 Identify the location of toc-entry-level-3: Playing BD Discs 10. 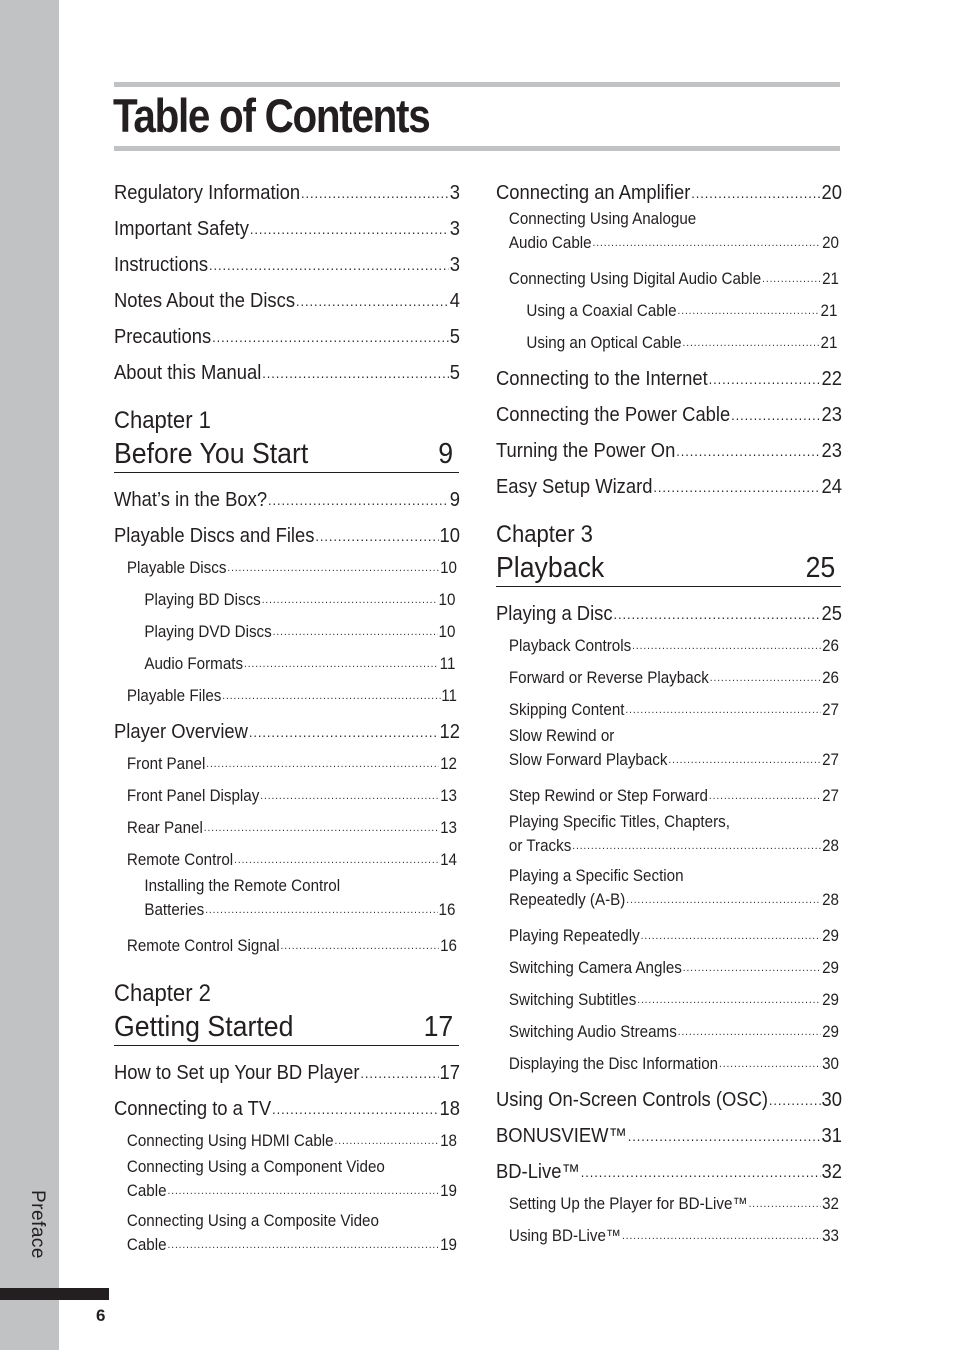
(284, 599).